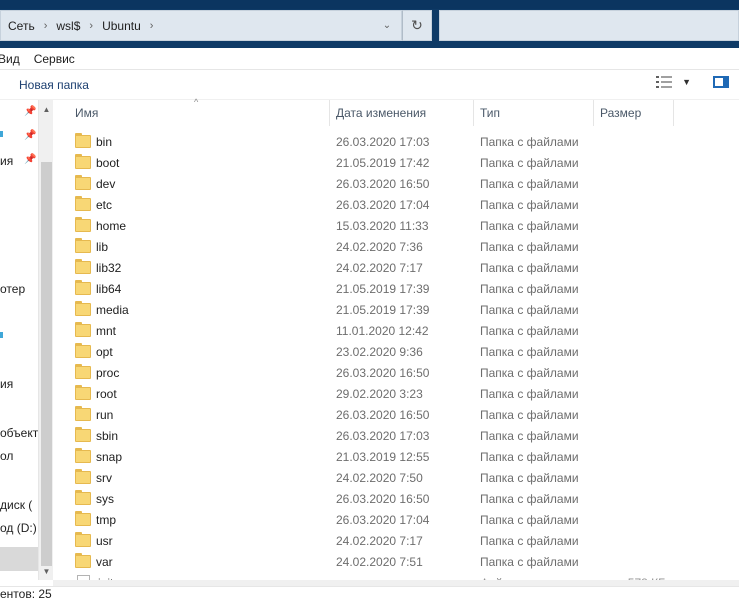  What do you see at coordinates (191, 330) in the screenshot?
I see `file-name-cell: mnt` at bounding box center [191, 330].